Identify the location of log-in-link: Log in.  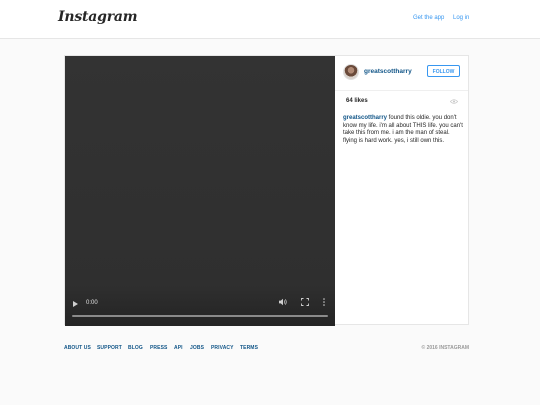
(461, 18).